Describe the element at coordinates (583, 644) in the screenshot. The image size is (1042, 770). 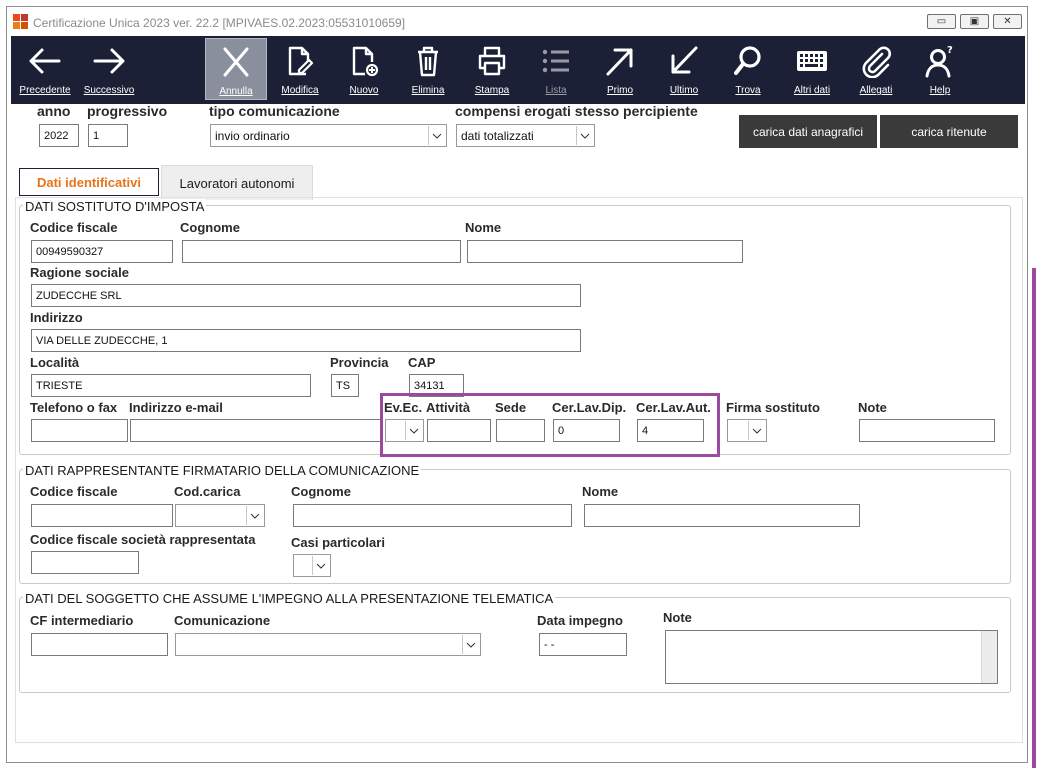
I see `data-impegno-field: - -` at that location.